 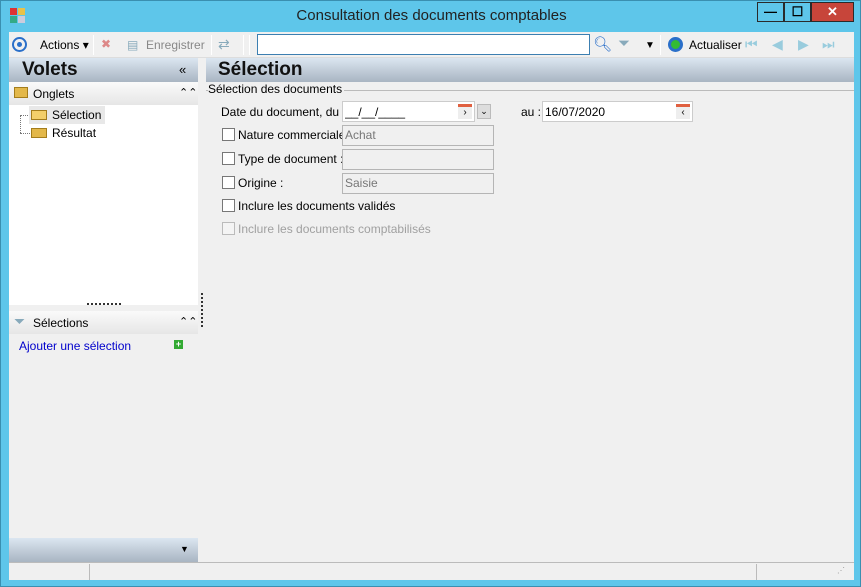 I want to click on tabs-tree: Sélection Résultat, so click(x=103, y=205).